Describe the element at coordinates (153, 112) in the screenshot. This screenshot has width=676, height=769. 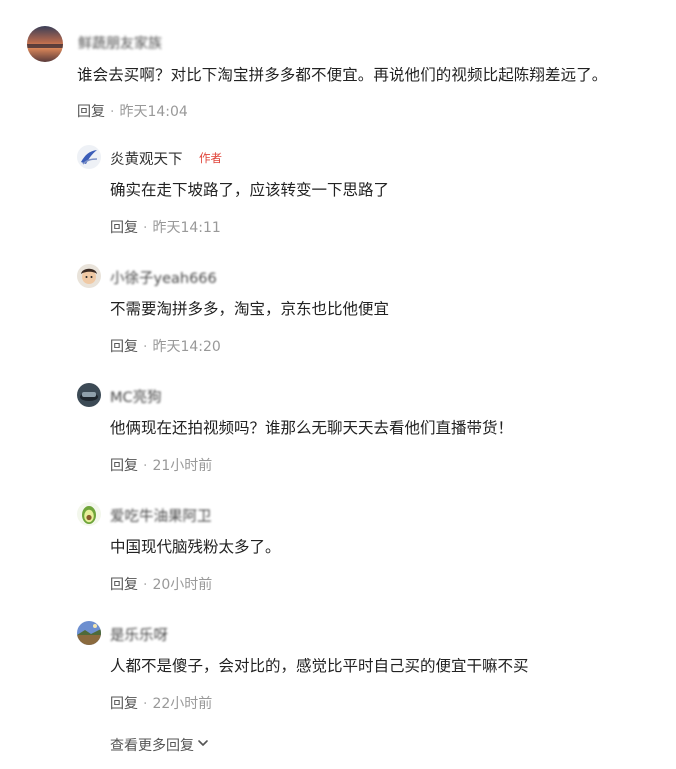
I see `comment-timestamp: 昨天14:04` at that location.